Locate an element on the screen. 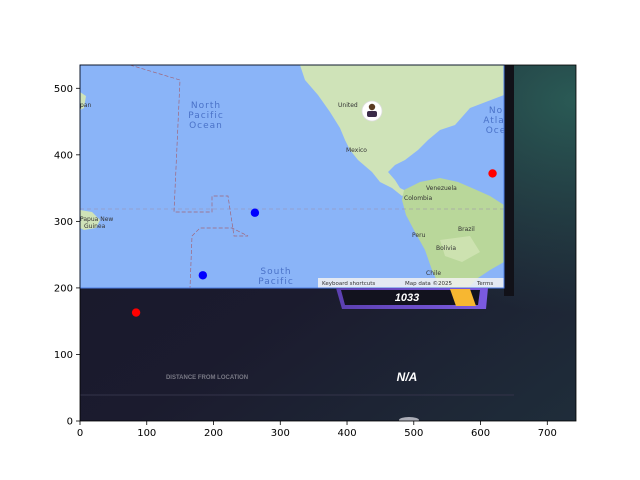 The image size is (640, 480). country-label-bolivia: Bolivia is located at coordinates (446, 248).